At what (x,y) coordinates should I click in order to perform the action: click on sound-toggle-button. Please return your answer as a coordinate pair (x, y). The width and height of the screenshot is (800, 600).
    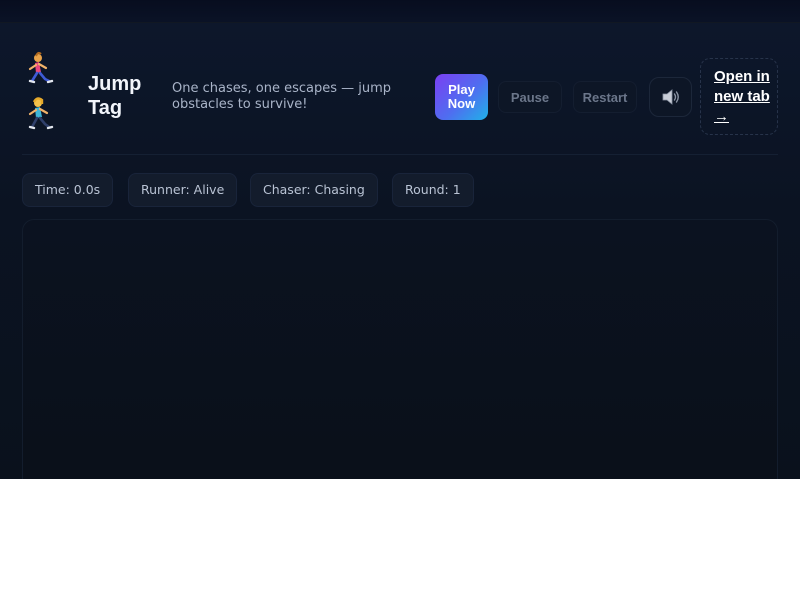
    Looking at the image, I should click on (670, 97).